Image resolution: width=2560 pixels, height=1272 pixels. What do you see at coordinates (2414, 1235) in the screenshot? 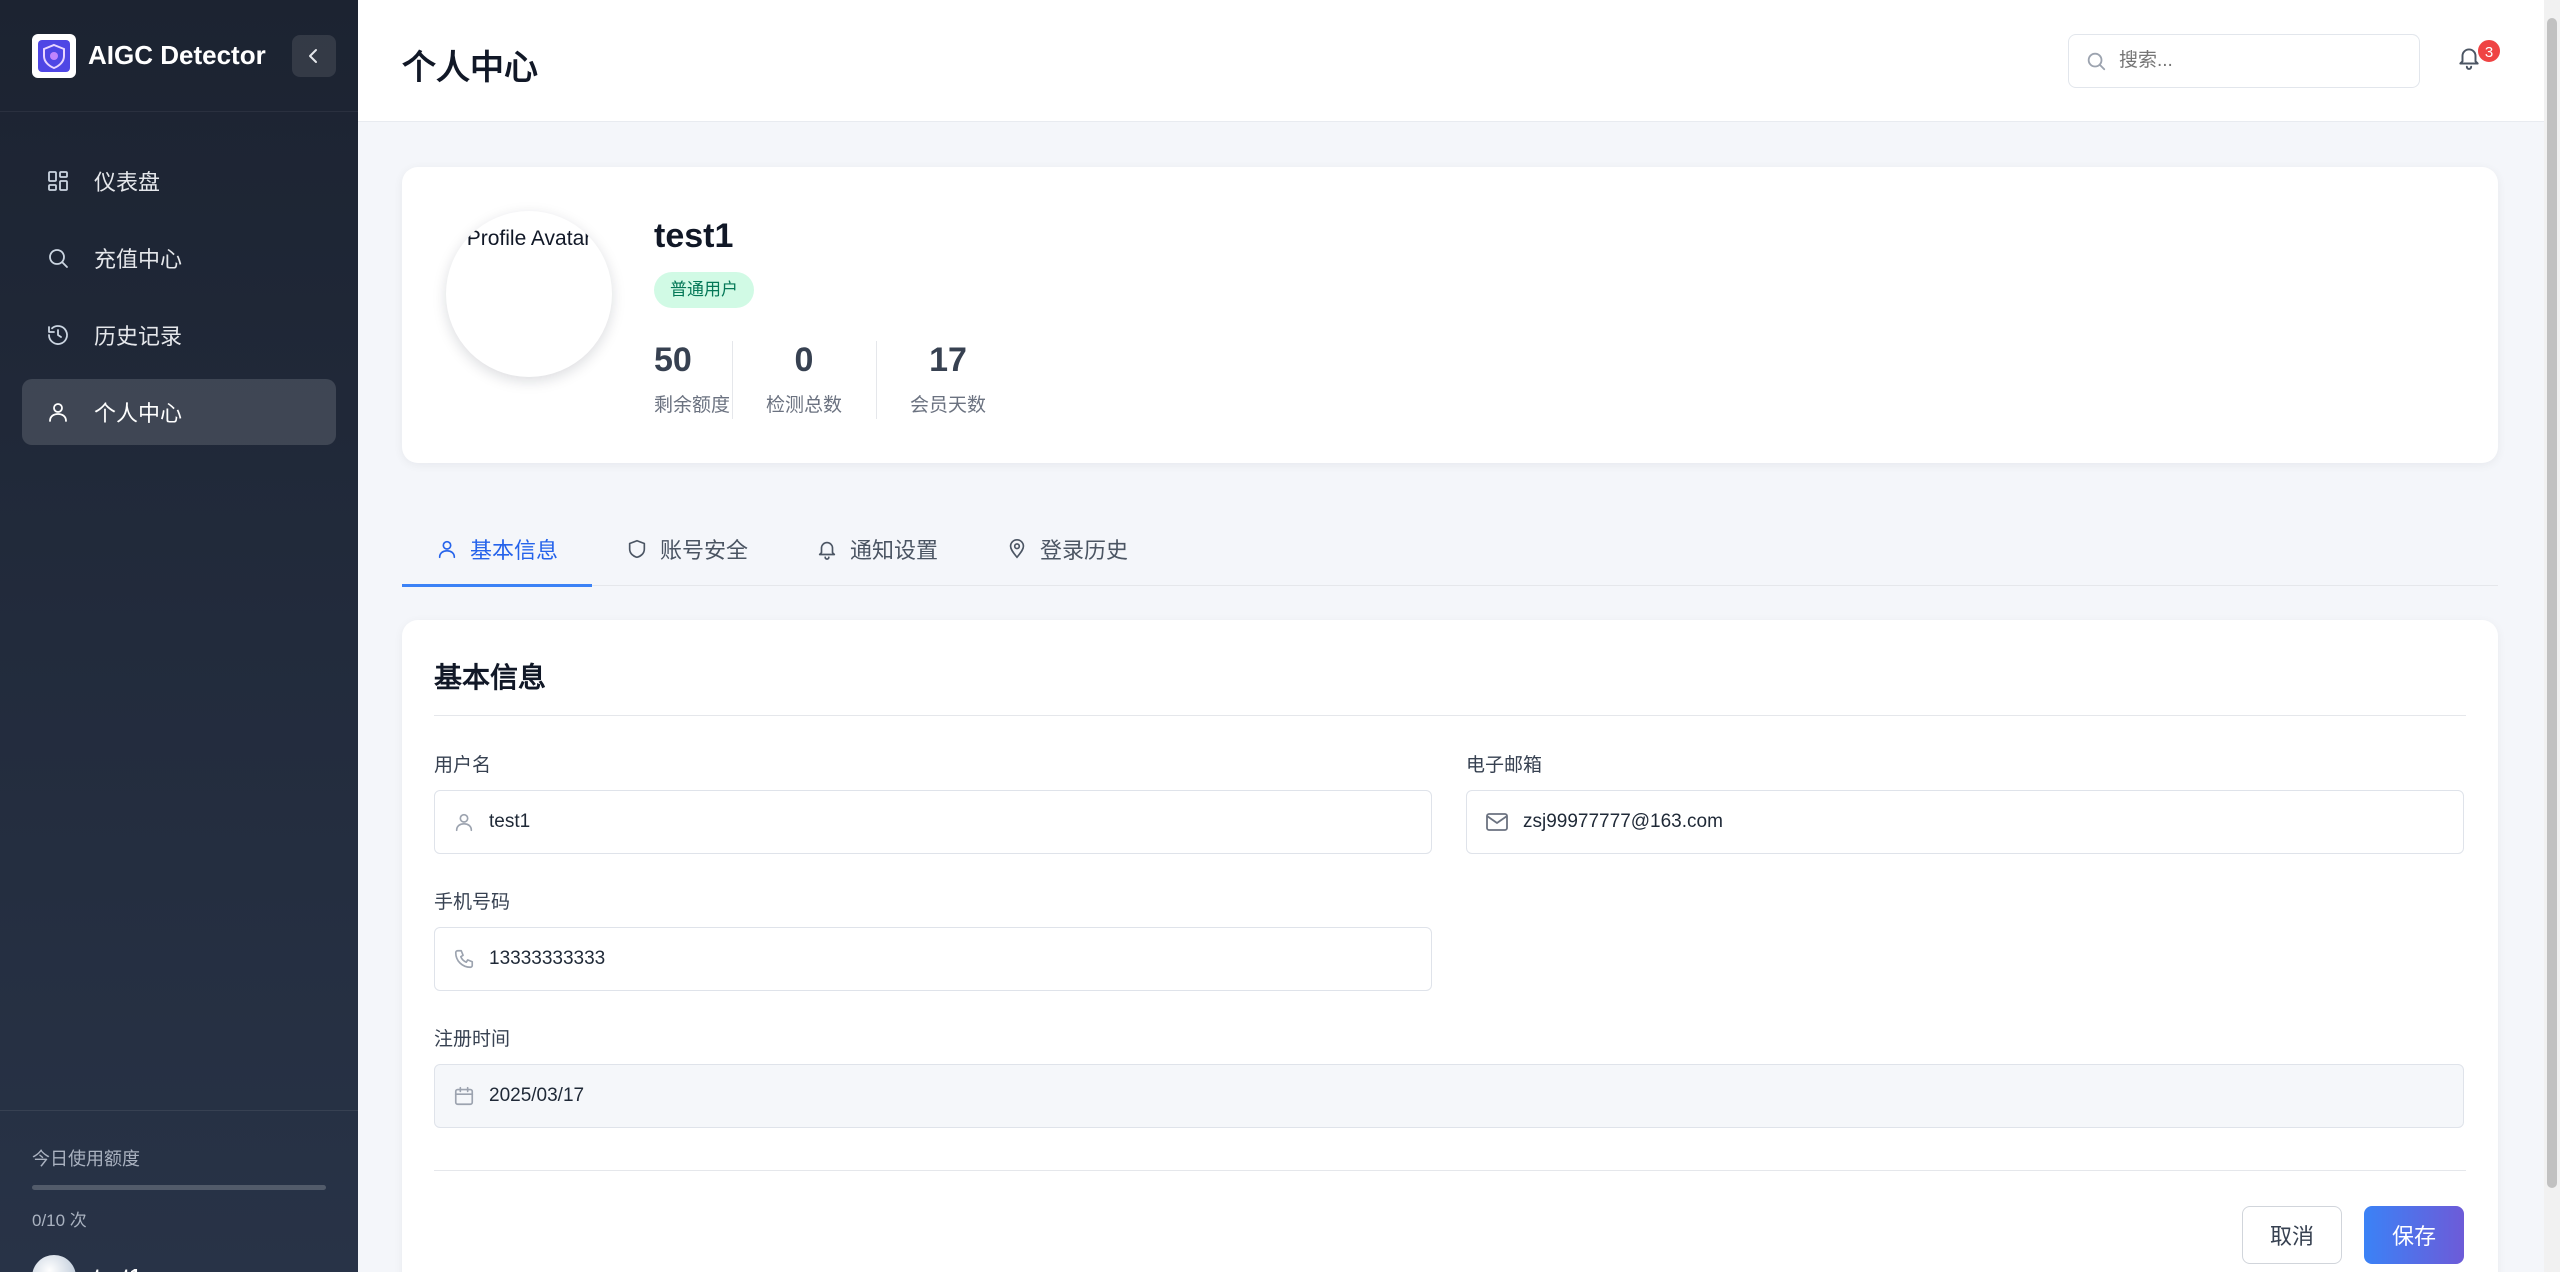
I see `save-button: 保存` at bounding box center [2414, 1235].